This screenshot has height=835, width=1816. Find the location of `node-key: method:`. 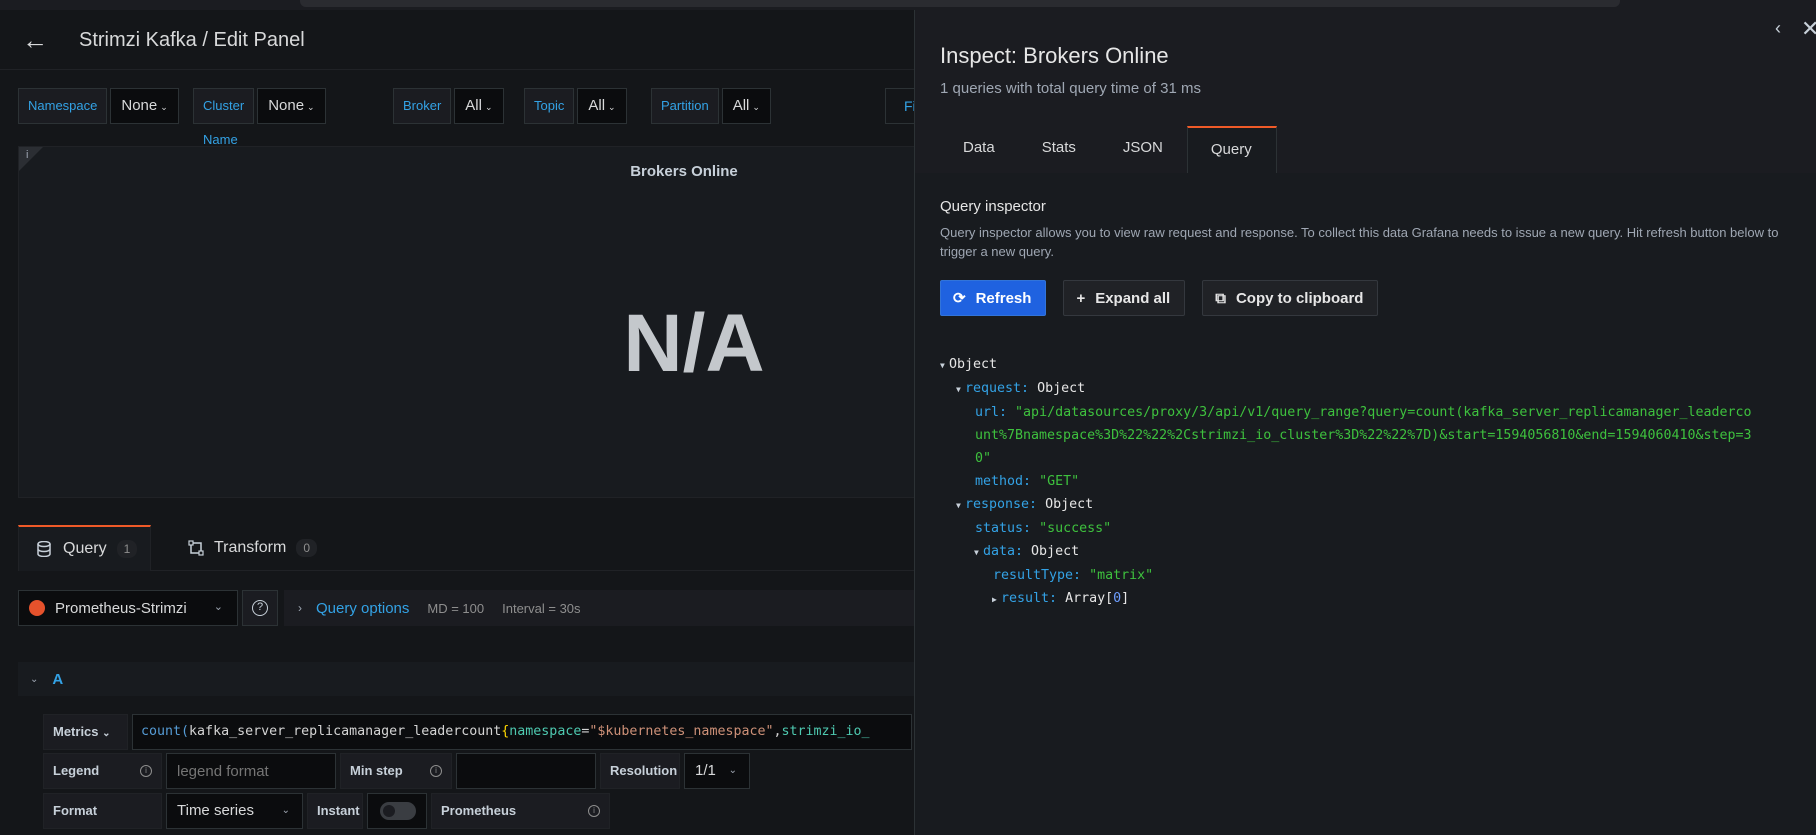

node-key: method: is located at coordinates (1003, 481).